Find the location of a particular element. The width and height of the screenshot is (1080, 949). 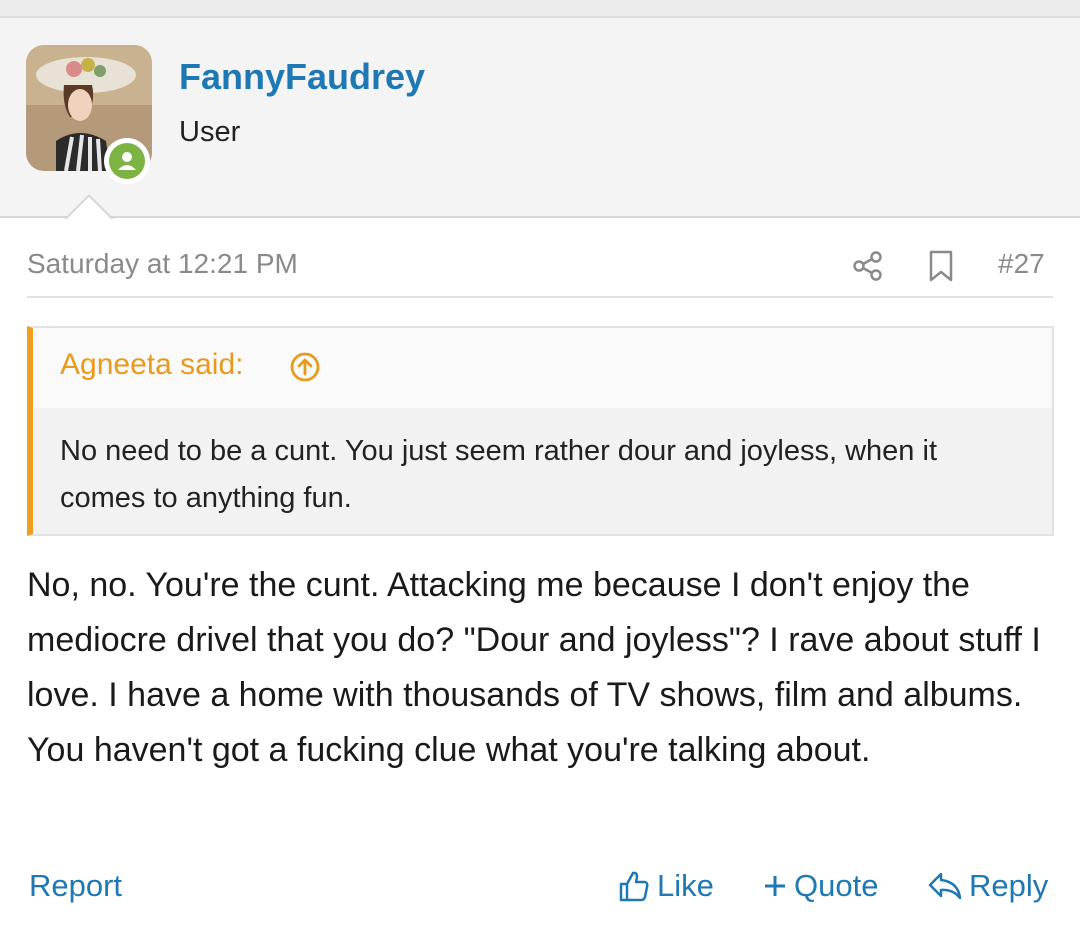

post-actions: Report Like Quote Reply is located at coordinates (540, 893).